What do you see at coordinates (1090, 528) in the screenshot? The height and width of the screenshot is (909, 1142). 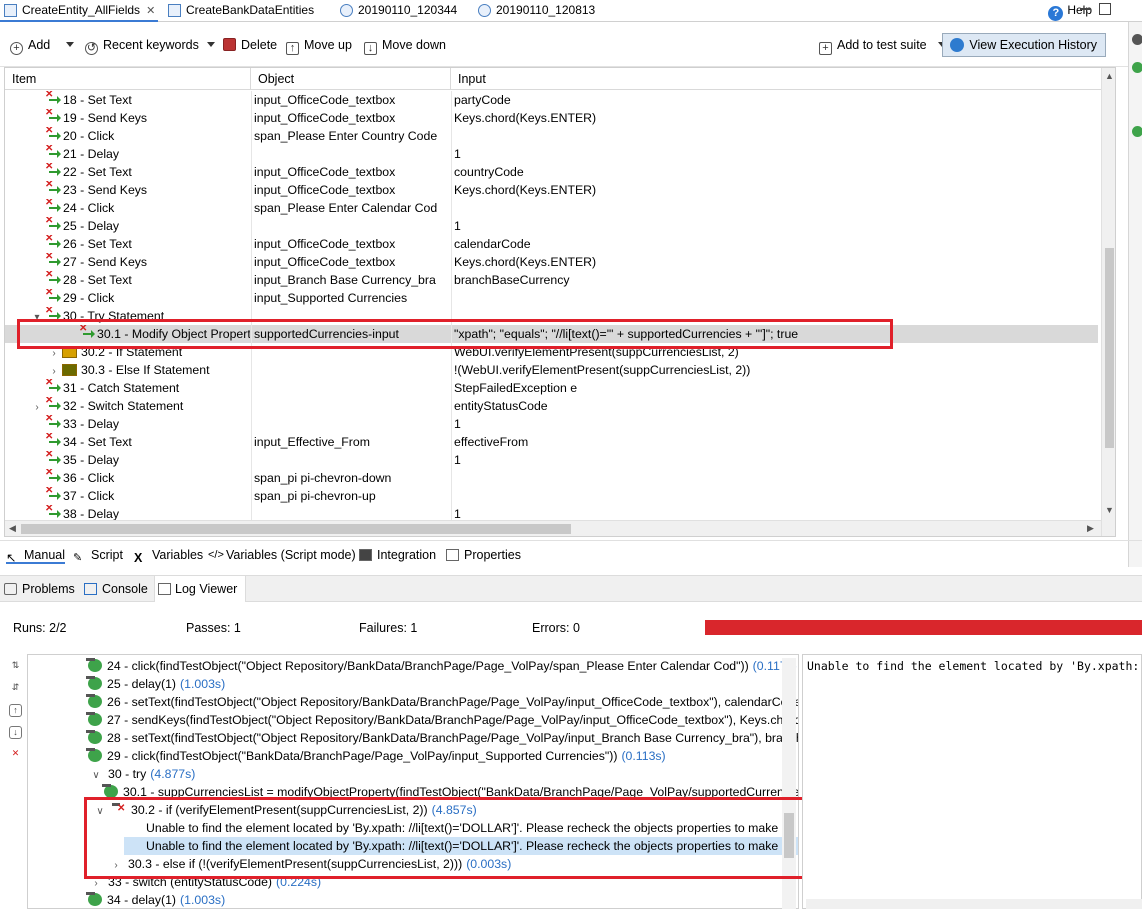 I see `scroll-right-icon: ▶` at bounding box center [1090, 528].